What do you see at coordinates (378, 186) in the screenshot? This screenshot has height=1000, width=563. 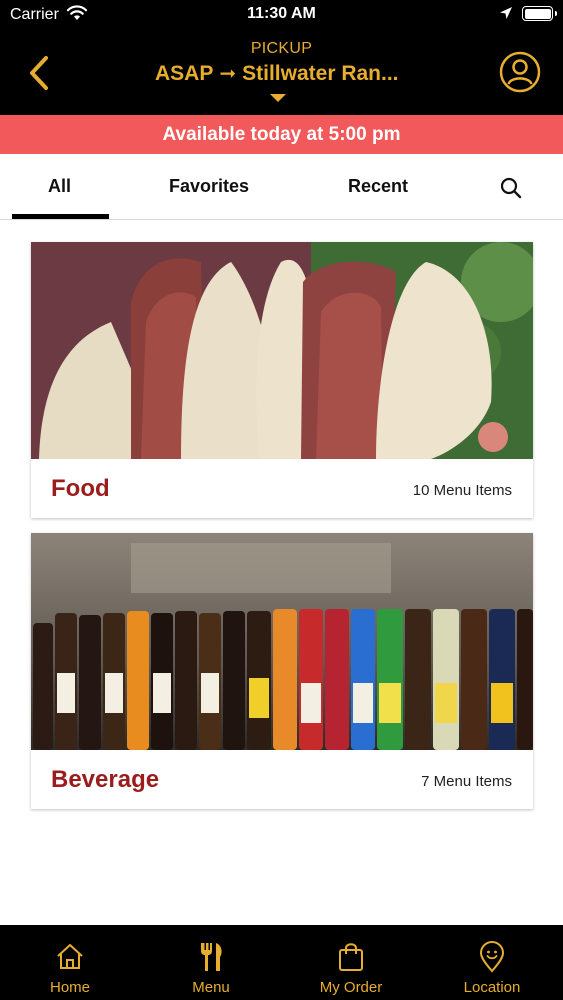 I see `tab-recent: Recent` at bounding box center [378, 186].